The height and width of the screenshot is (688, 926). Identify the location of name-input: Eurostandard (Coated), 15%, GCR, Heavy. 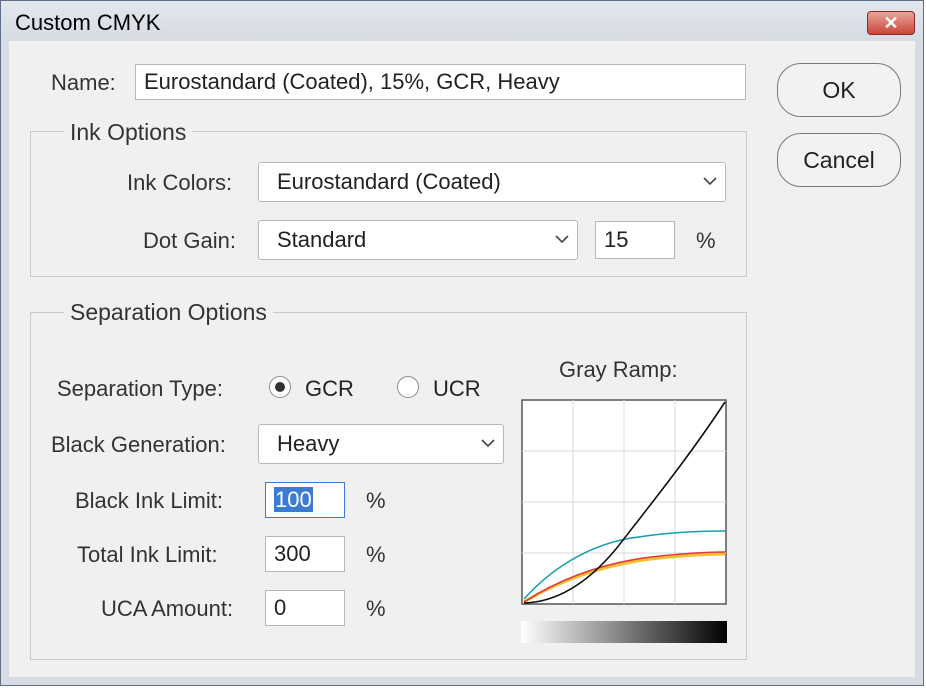
(440, 82).